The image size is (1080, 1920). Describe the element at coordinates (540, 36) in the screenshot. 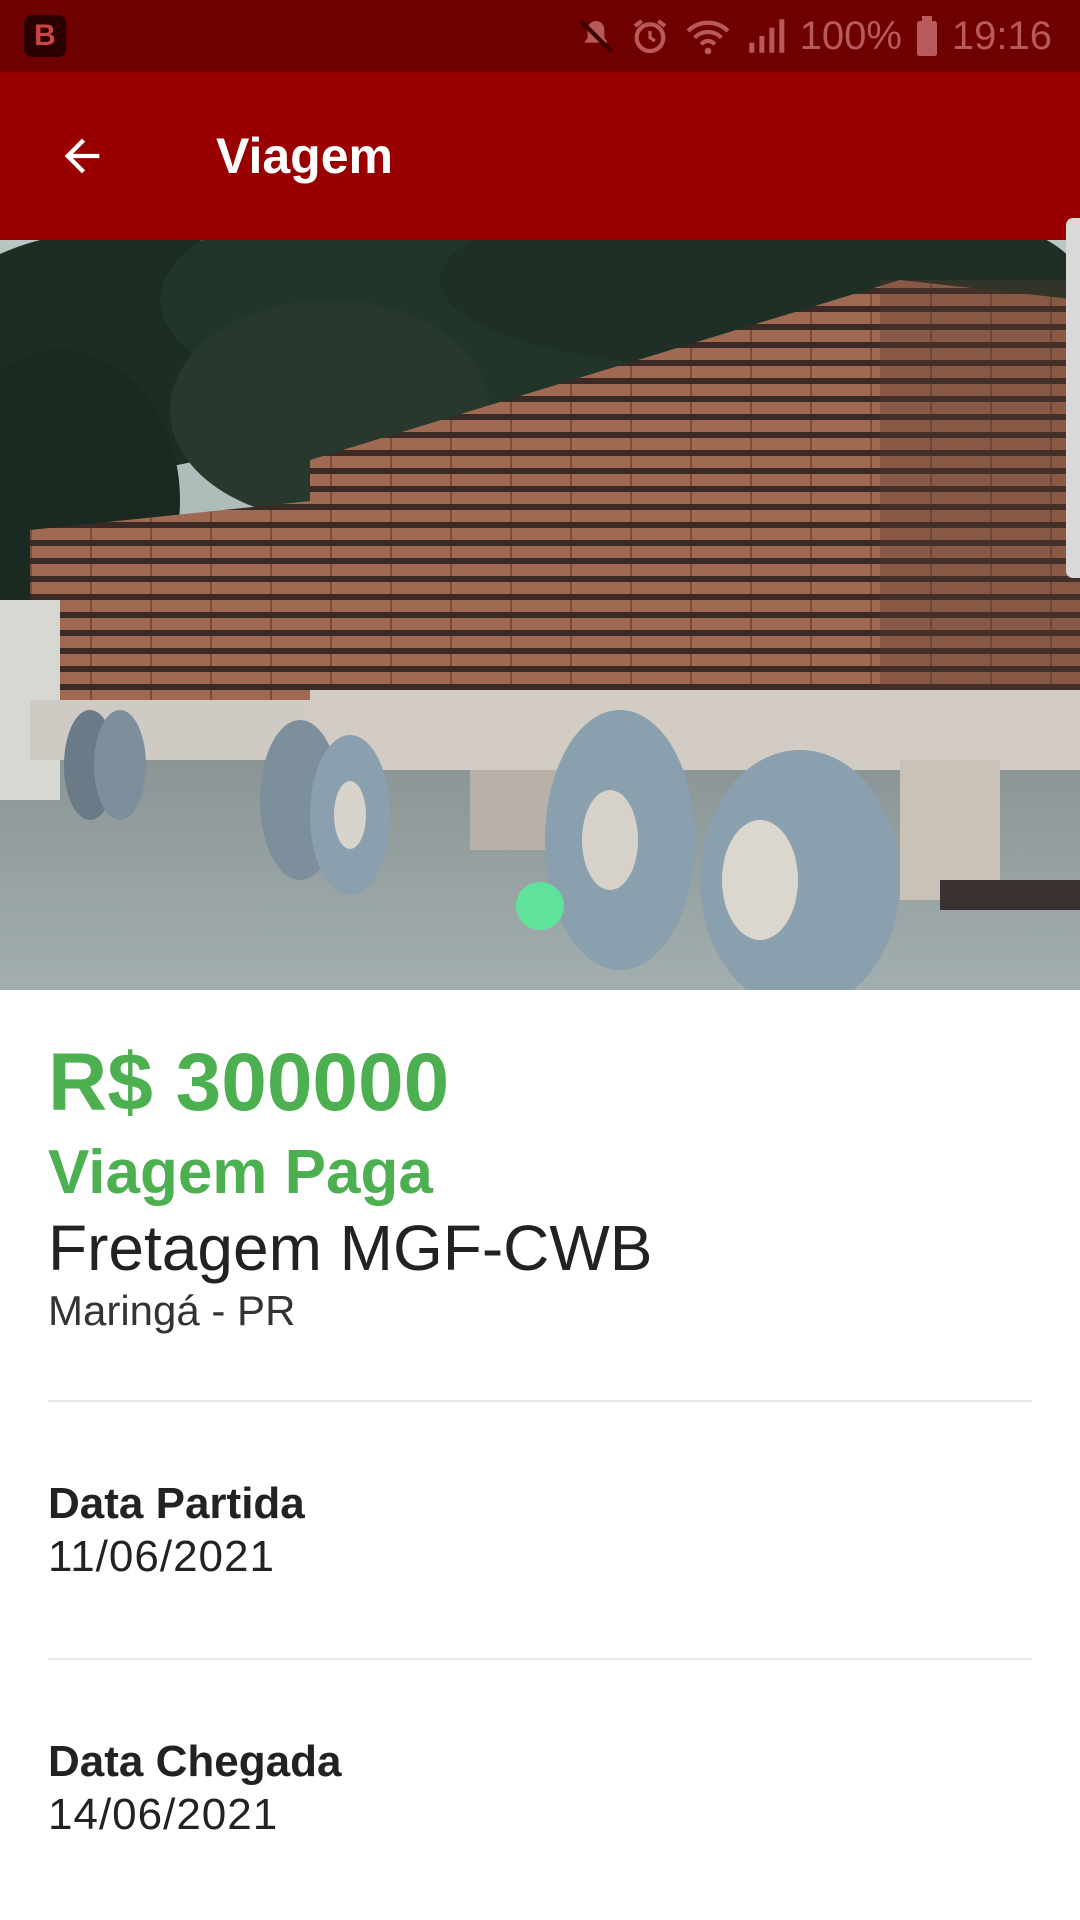

I see `status-bar: B 100% 19:16` at that location.